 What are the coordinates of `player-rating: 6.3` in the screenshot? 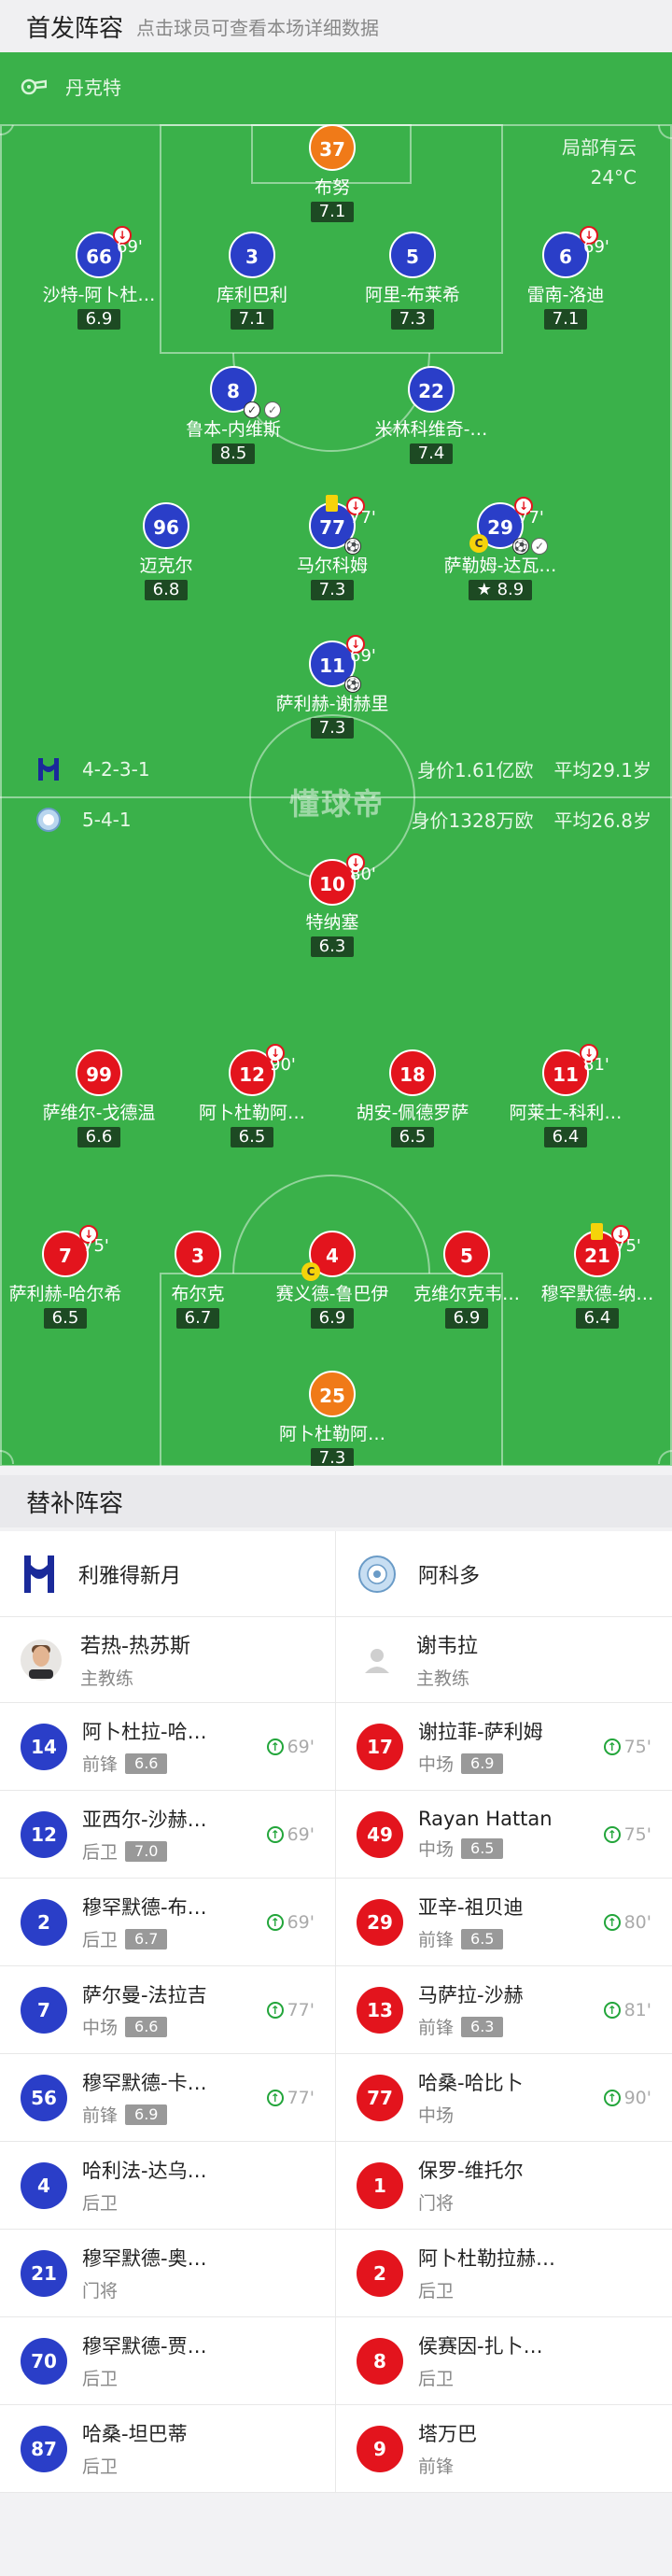 It's located at (332, 946).